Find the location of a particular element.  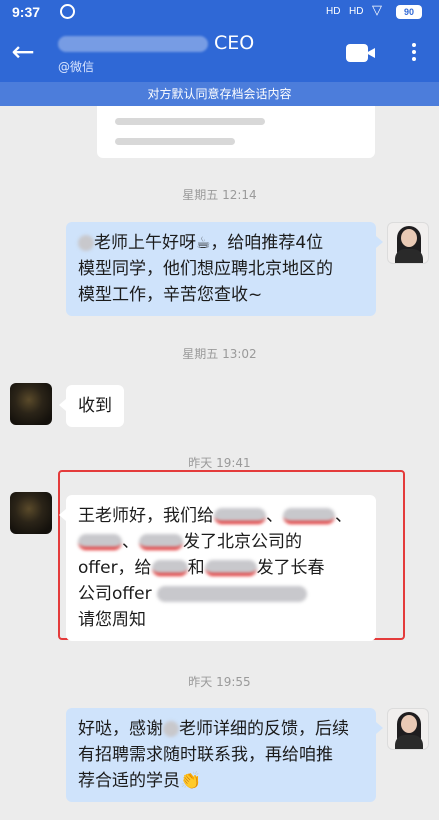

coffee-icon: ☕ is located at coordinates (203, 242).